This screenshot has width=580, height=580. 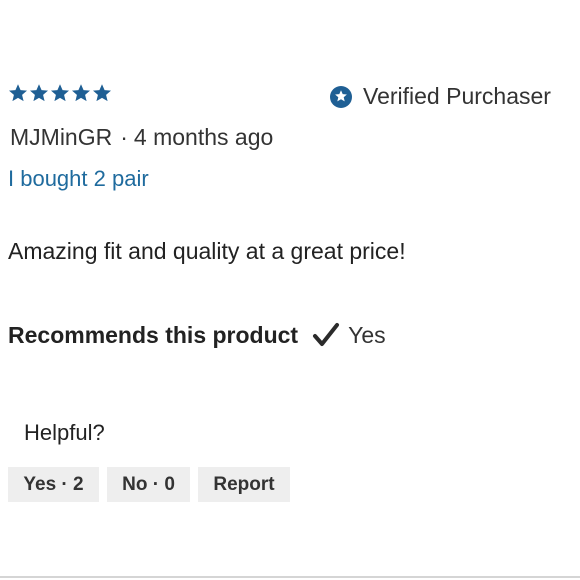 What do you see at coordinates (457, 96) in the screenshot?
I see `verified-label: Verified Purchaser` at bounding box center [457, 96].